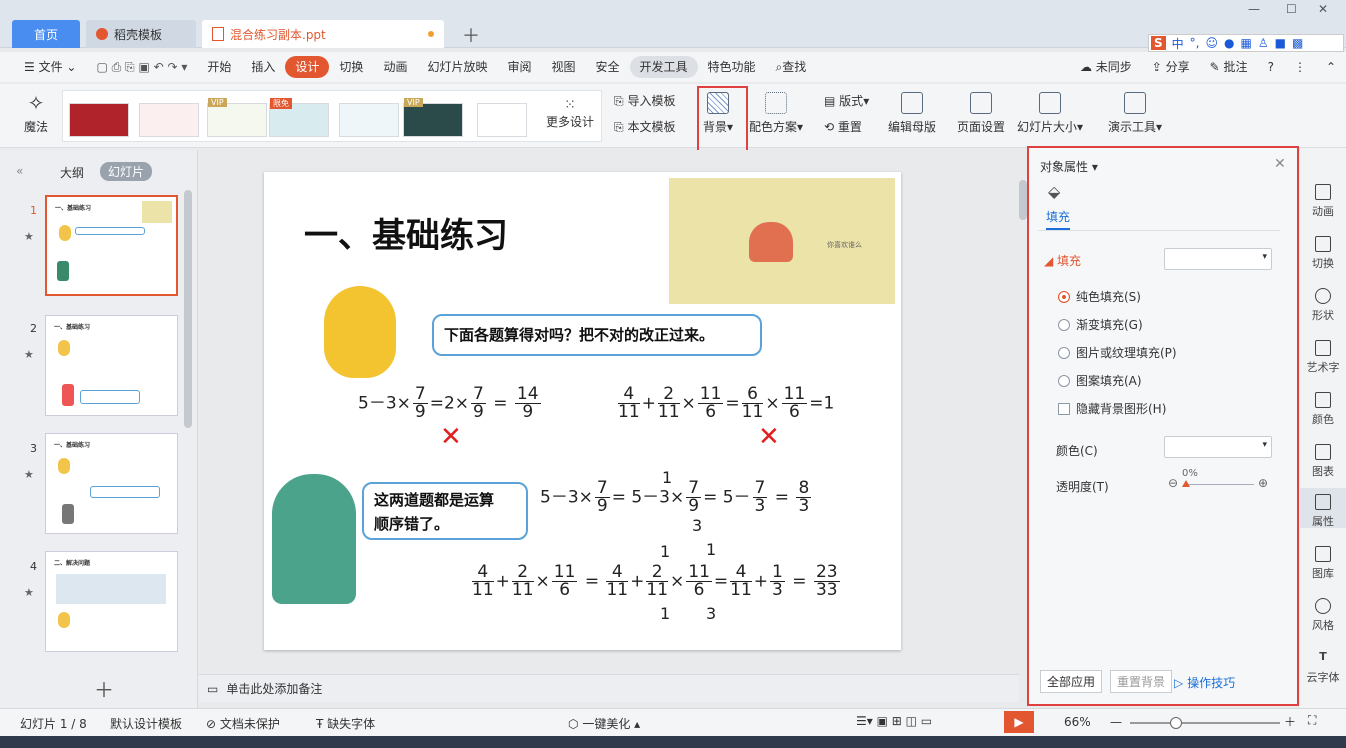  I want to click on slide-thumbnail-1: 一、基础练习, so click(111, 245).